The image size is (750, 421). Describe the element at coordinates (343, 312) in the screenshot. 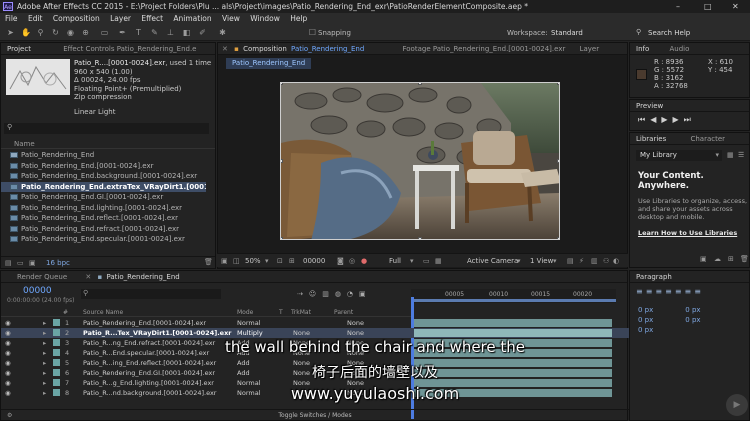

I see `column-parent: Parent` at that location.